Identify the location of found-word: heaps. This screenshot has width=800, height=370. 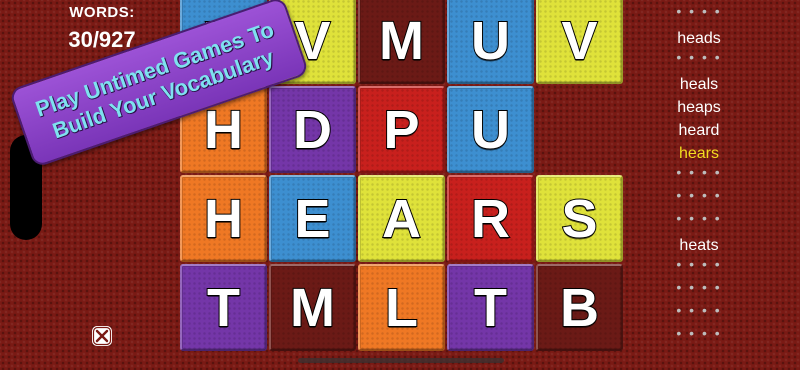
(699, 107).